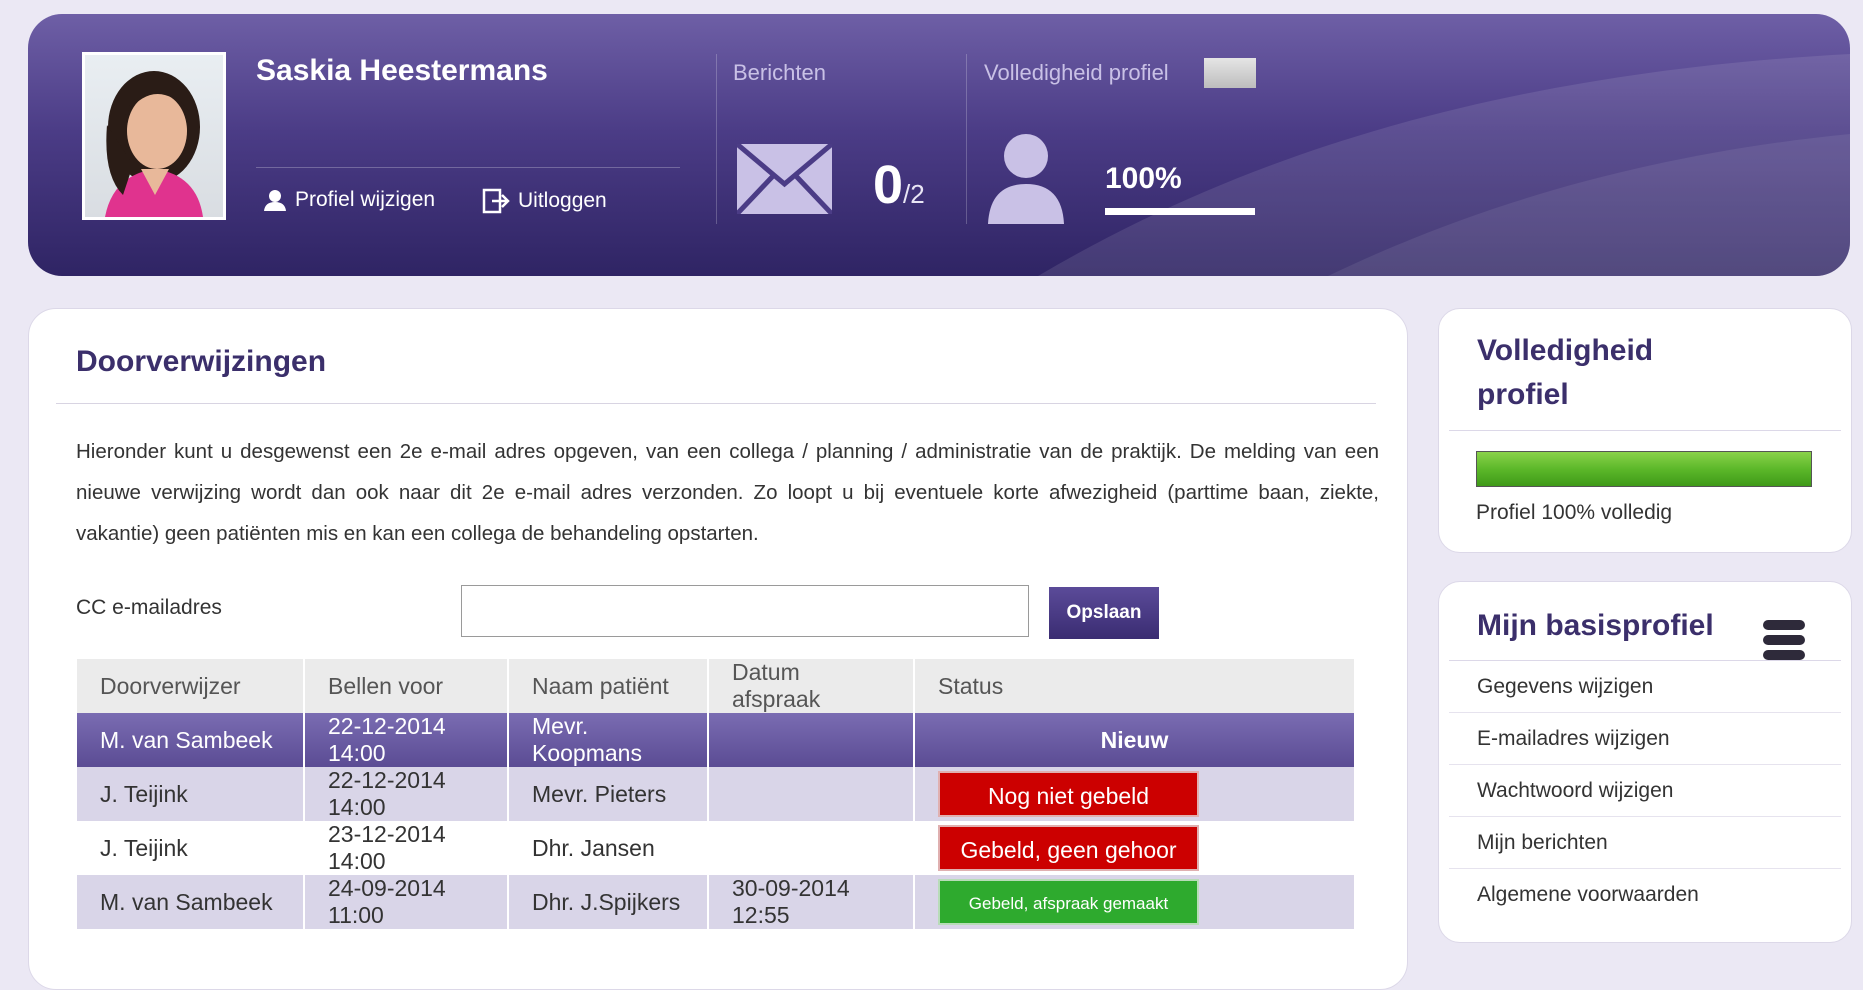 Image resolution: width=1863 pixels, height=990 pixels. What do you see at coordinates (1655, 895) in the screenshot?
I see `menu-item-terms: Algemene voorwaarden` at bounding box center [1655, 895].